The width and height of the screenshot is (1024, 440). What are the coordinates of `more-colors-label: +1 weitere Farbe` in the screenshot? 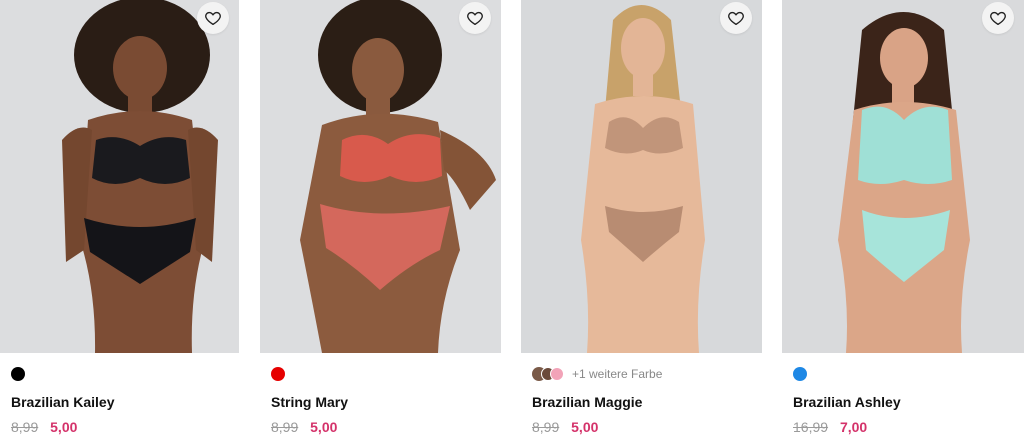 It's located at (617, 374).